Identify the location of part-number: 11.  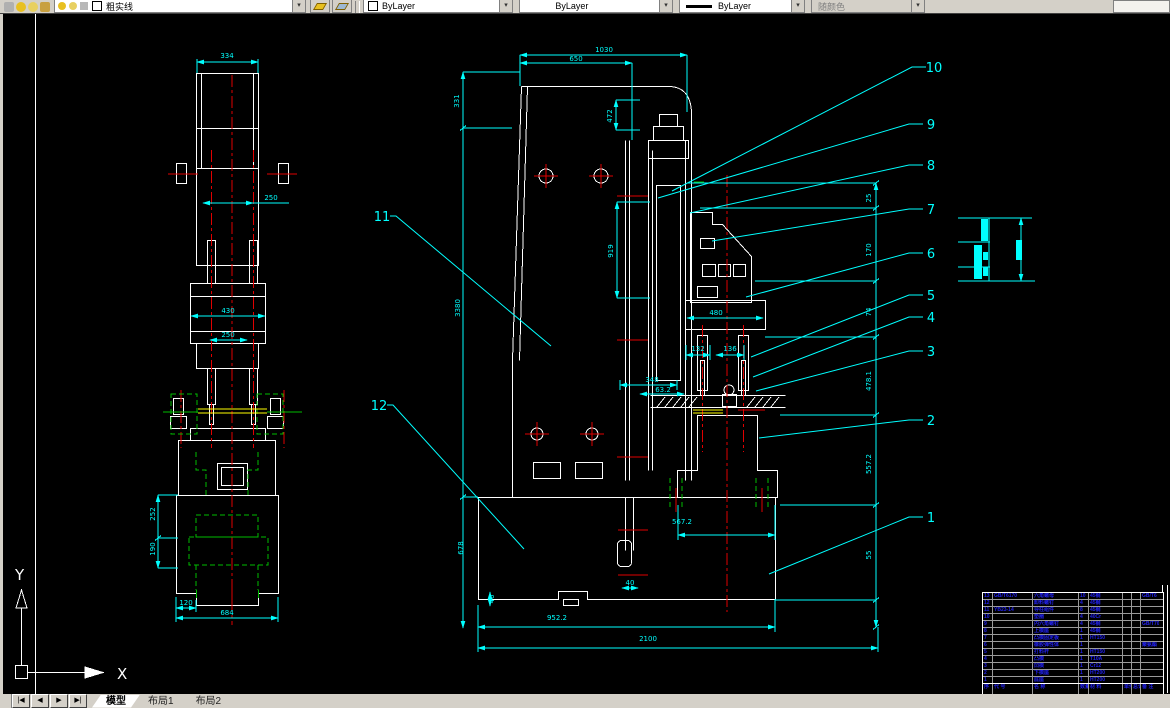
(382, 217).